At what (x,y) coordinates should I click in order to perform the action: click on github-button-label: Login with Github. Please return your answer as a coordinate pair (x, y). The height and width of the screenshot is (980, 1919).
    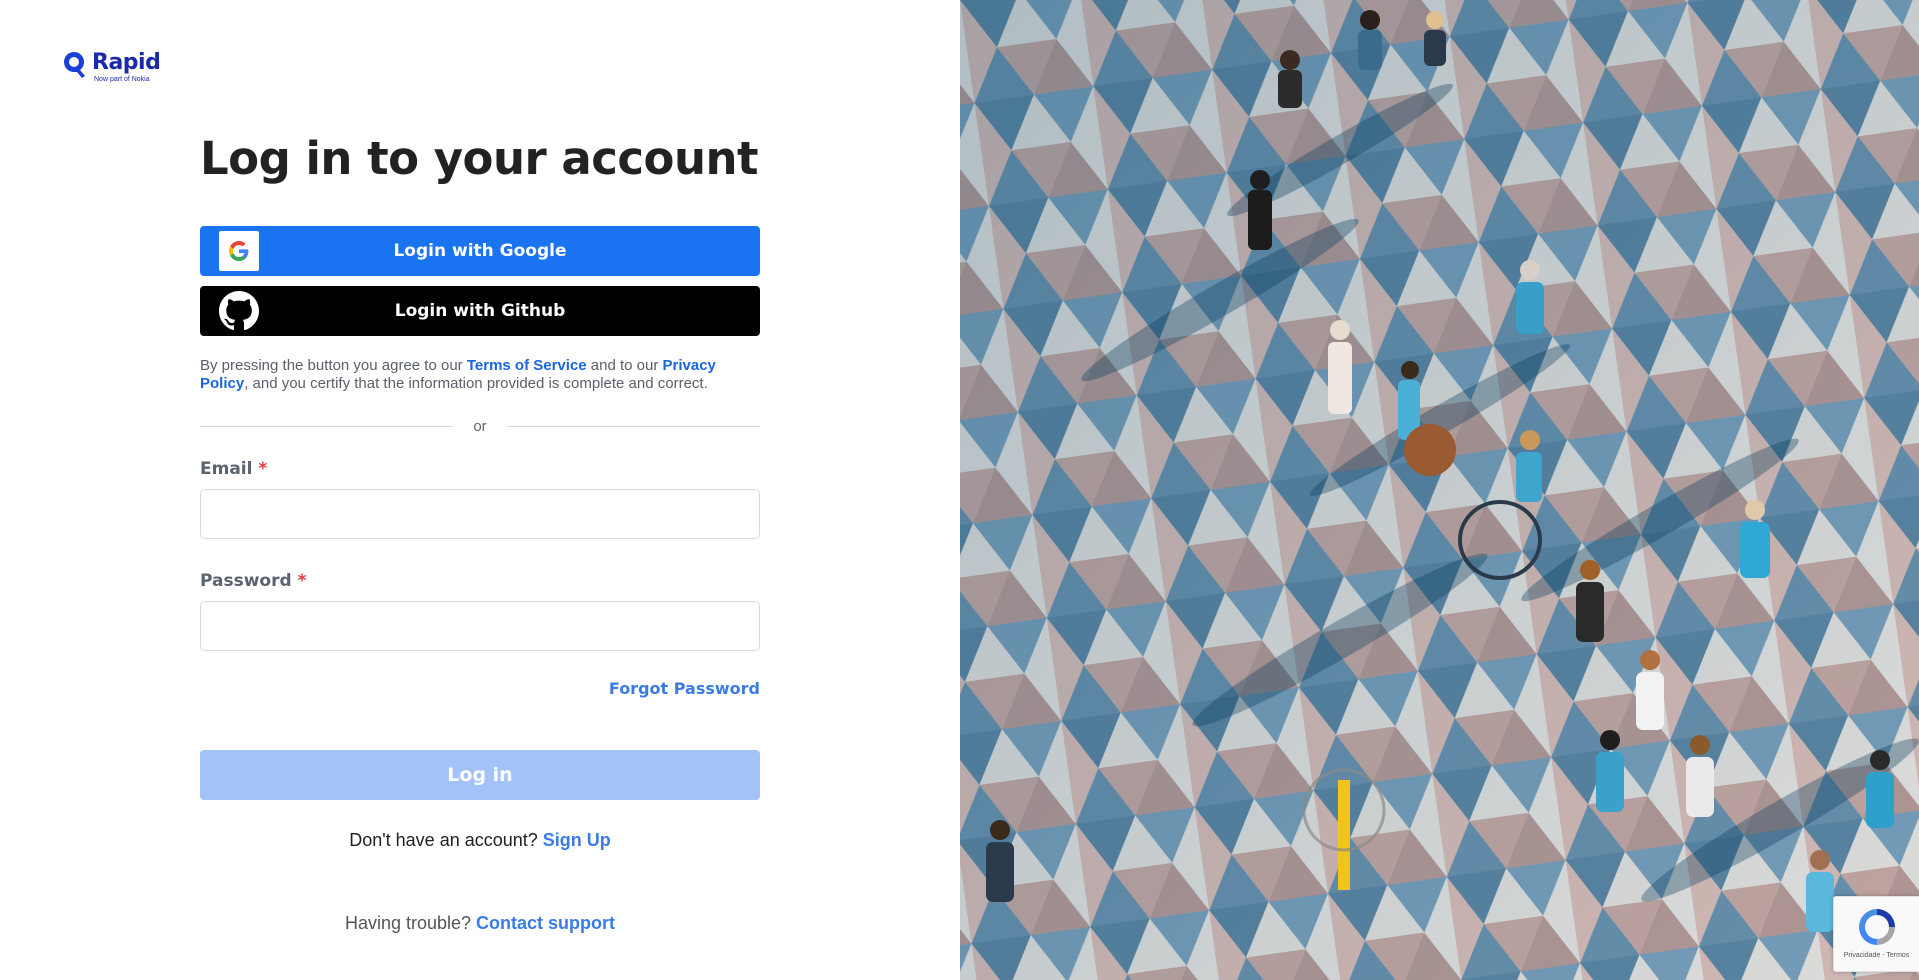
    Looking at the image, I should click on (480, 311).